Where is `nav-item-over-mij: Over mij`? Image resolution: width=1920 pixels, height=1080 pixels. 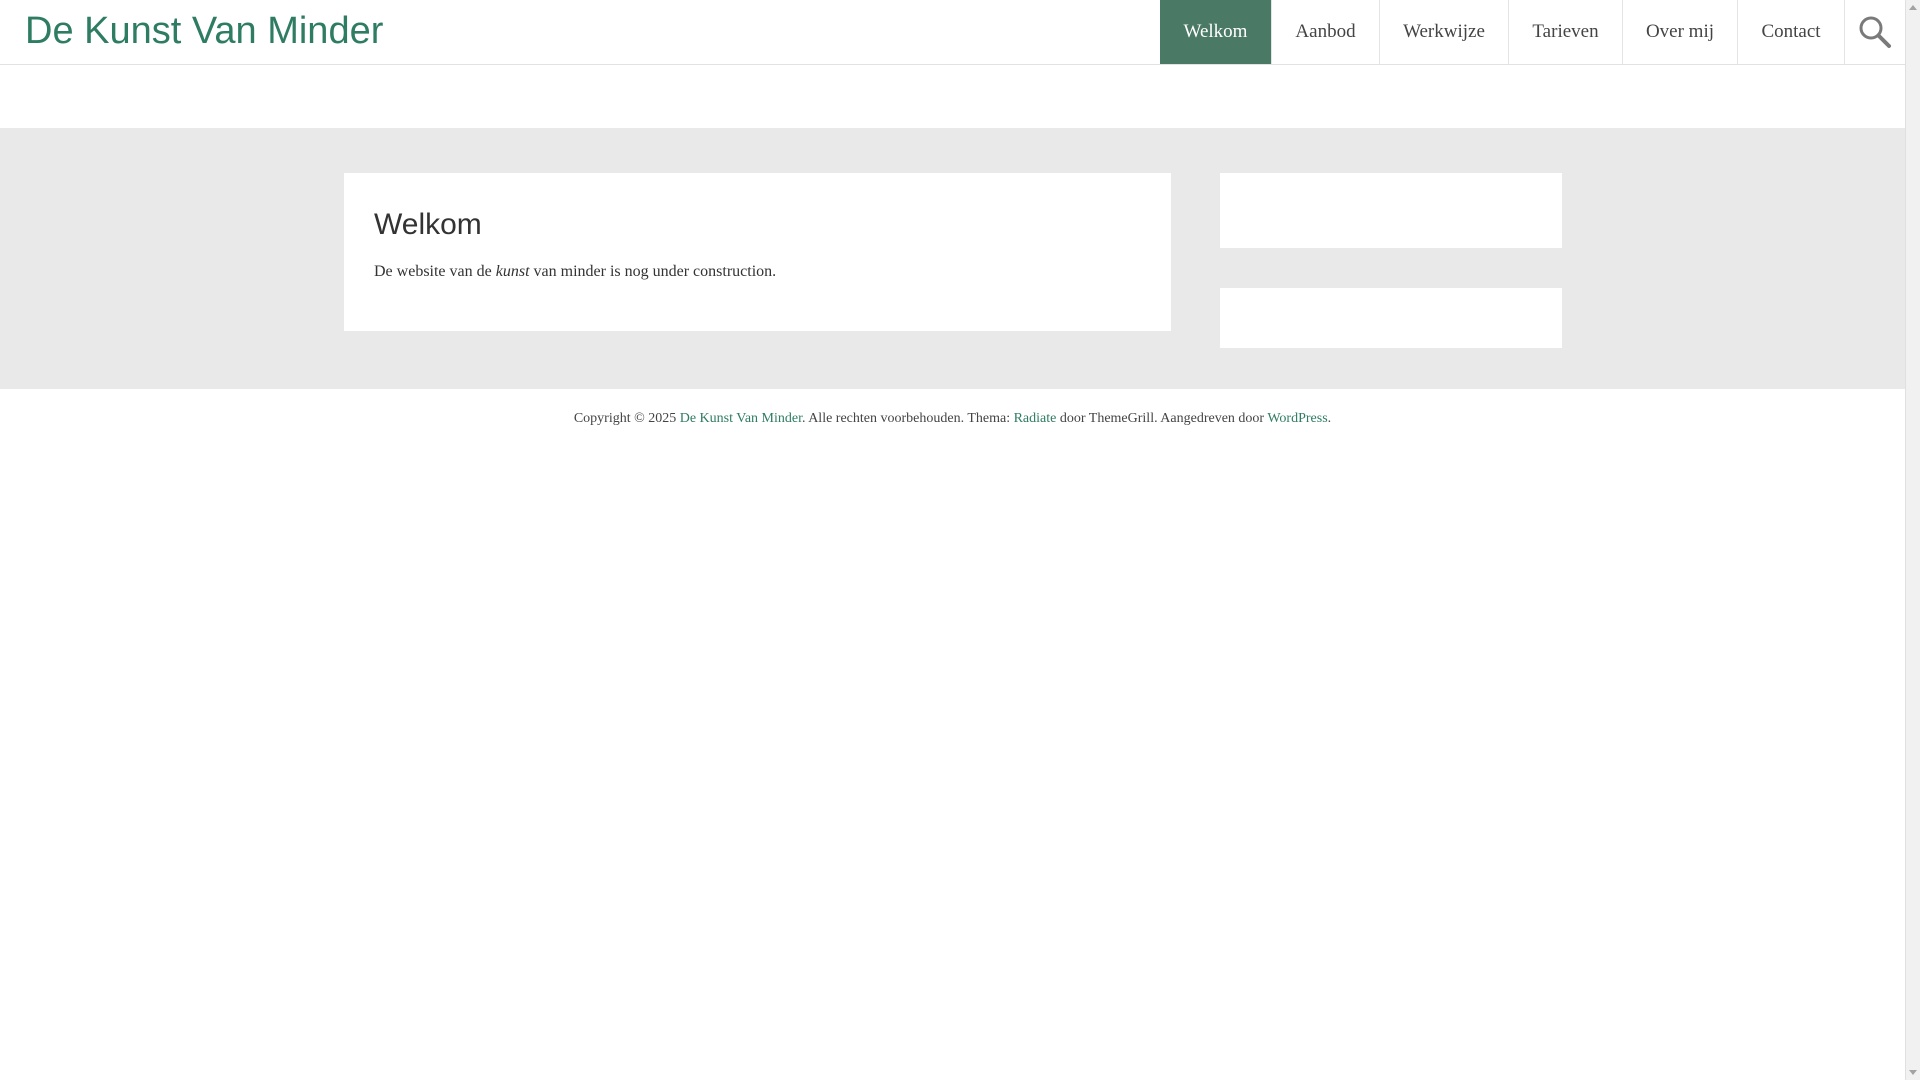
nav-item-over-mij: Over mij is located at coordinates (1679, 32).